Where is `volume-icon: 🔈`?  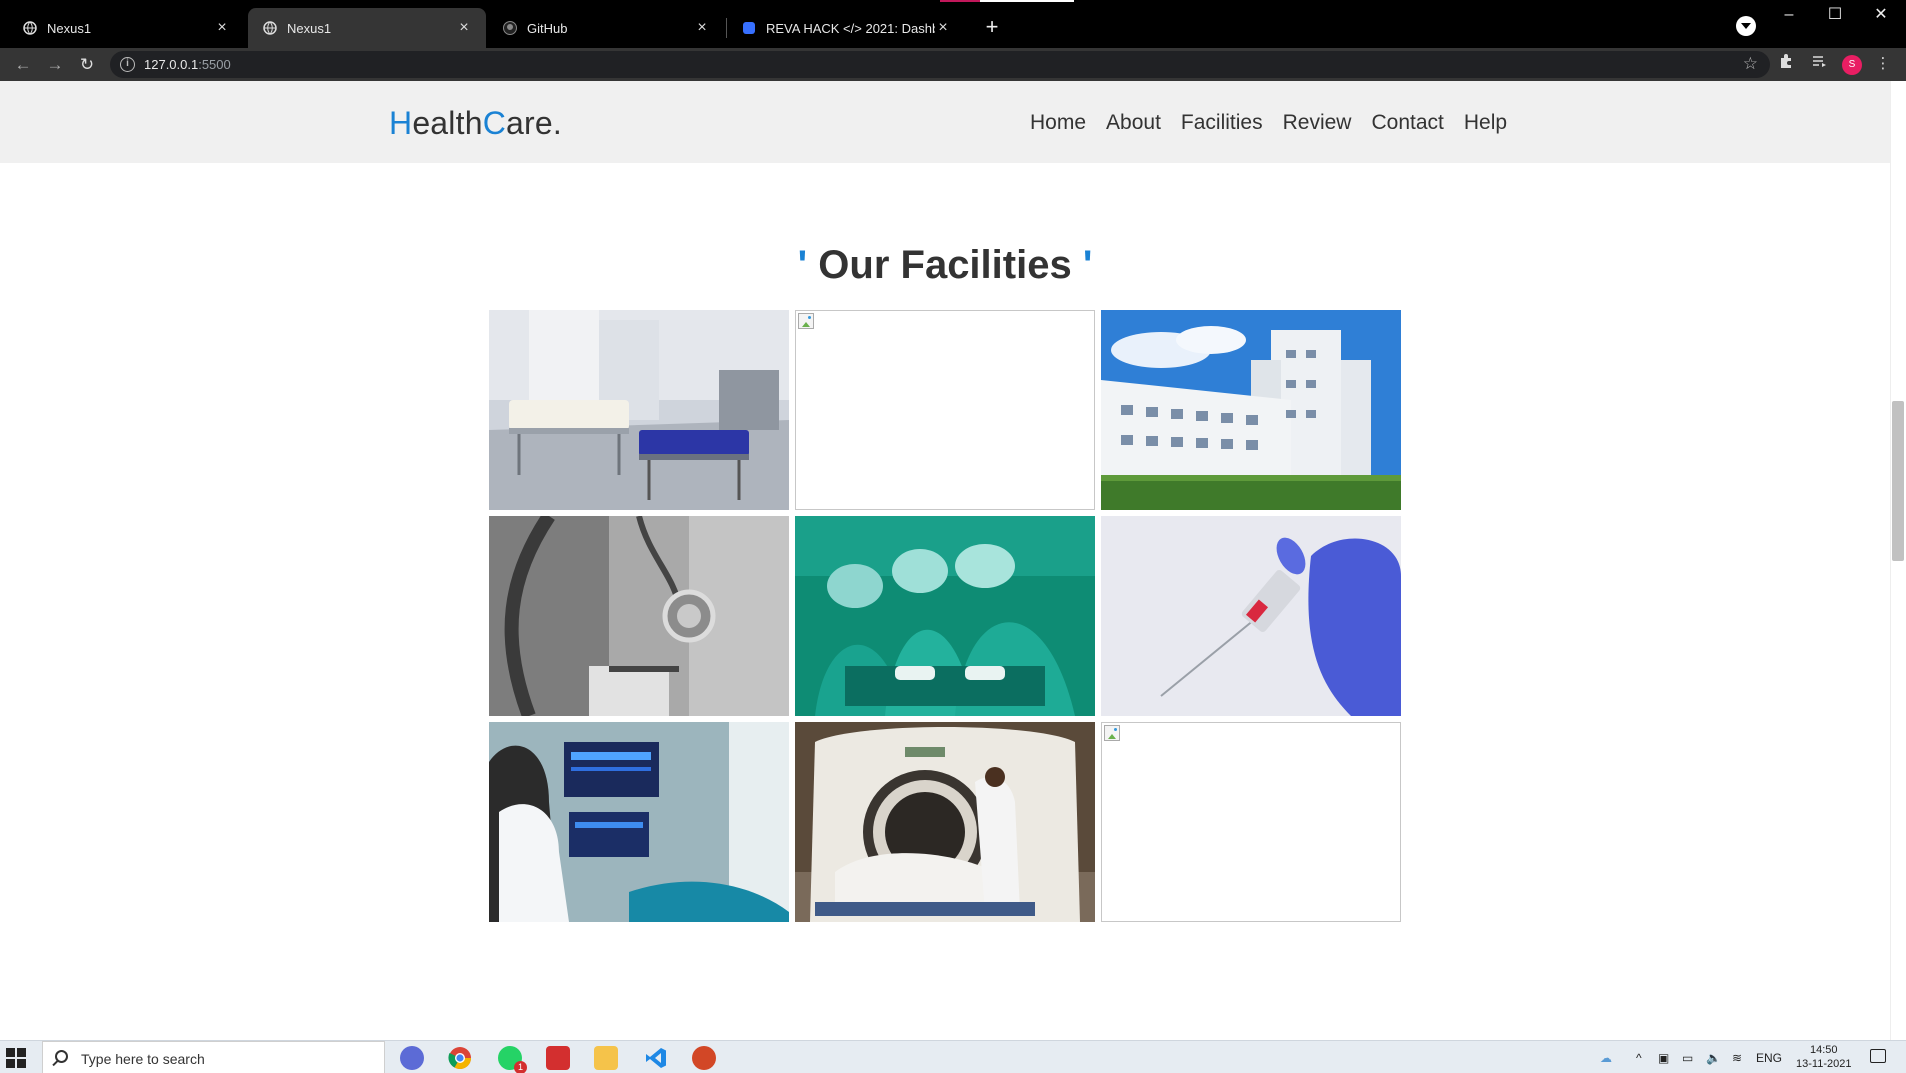 volume-icon: 🔈 is located at coordinates (1713, 1058).